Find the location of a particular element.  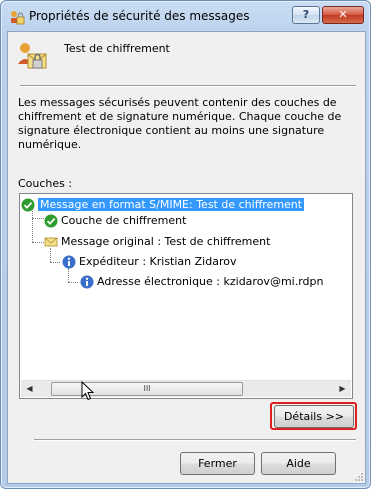

scrollbar-thumb: III is located at coordinates (147, 389).